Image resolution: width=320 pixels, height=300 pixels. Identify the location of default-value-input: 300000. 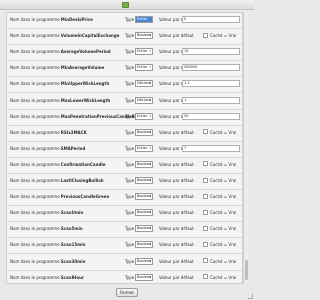
(211, 68).